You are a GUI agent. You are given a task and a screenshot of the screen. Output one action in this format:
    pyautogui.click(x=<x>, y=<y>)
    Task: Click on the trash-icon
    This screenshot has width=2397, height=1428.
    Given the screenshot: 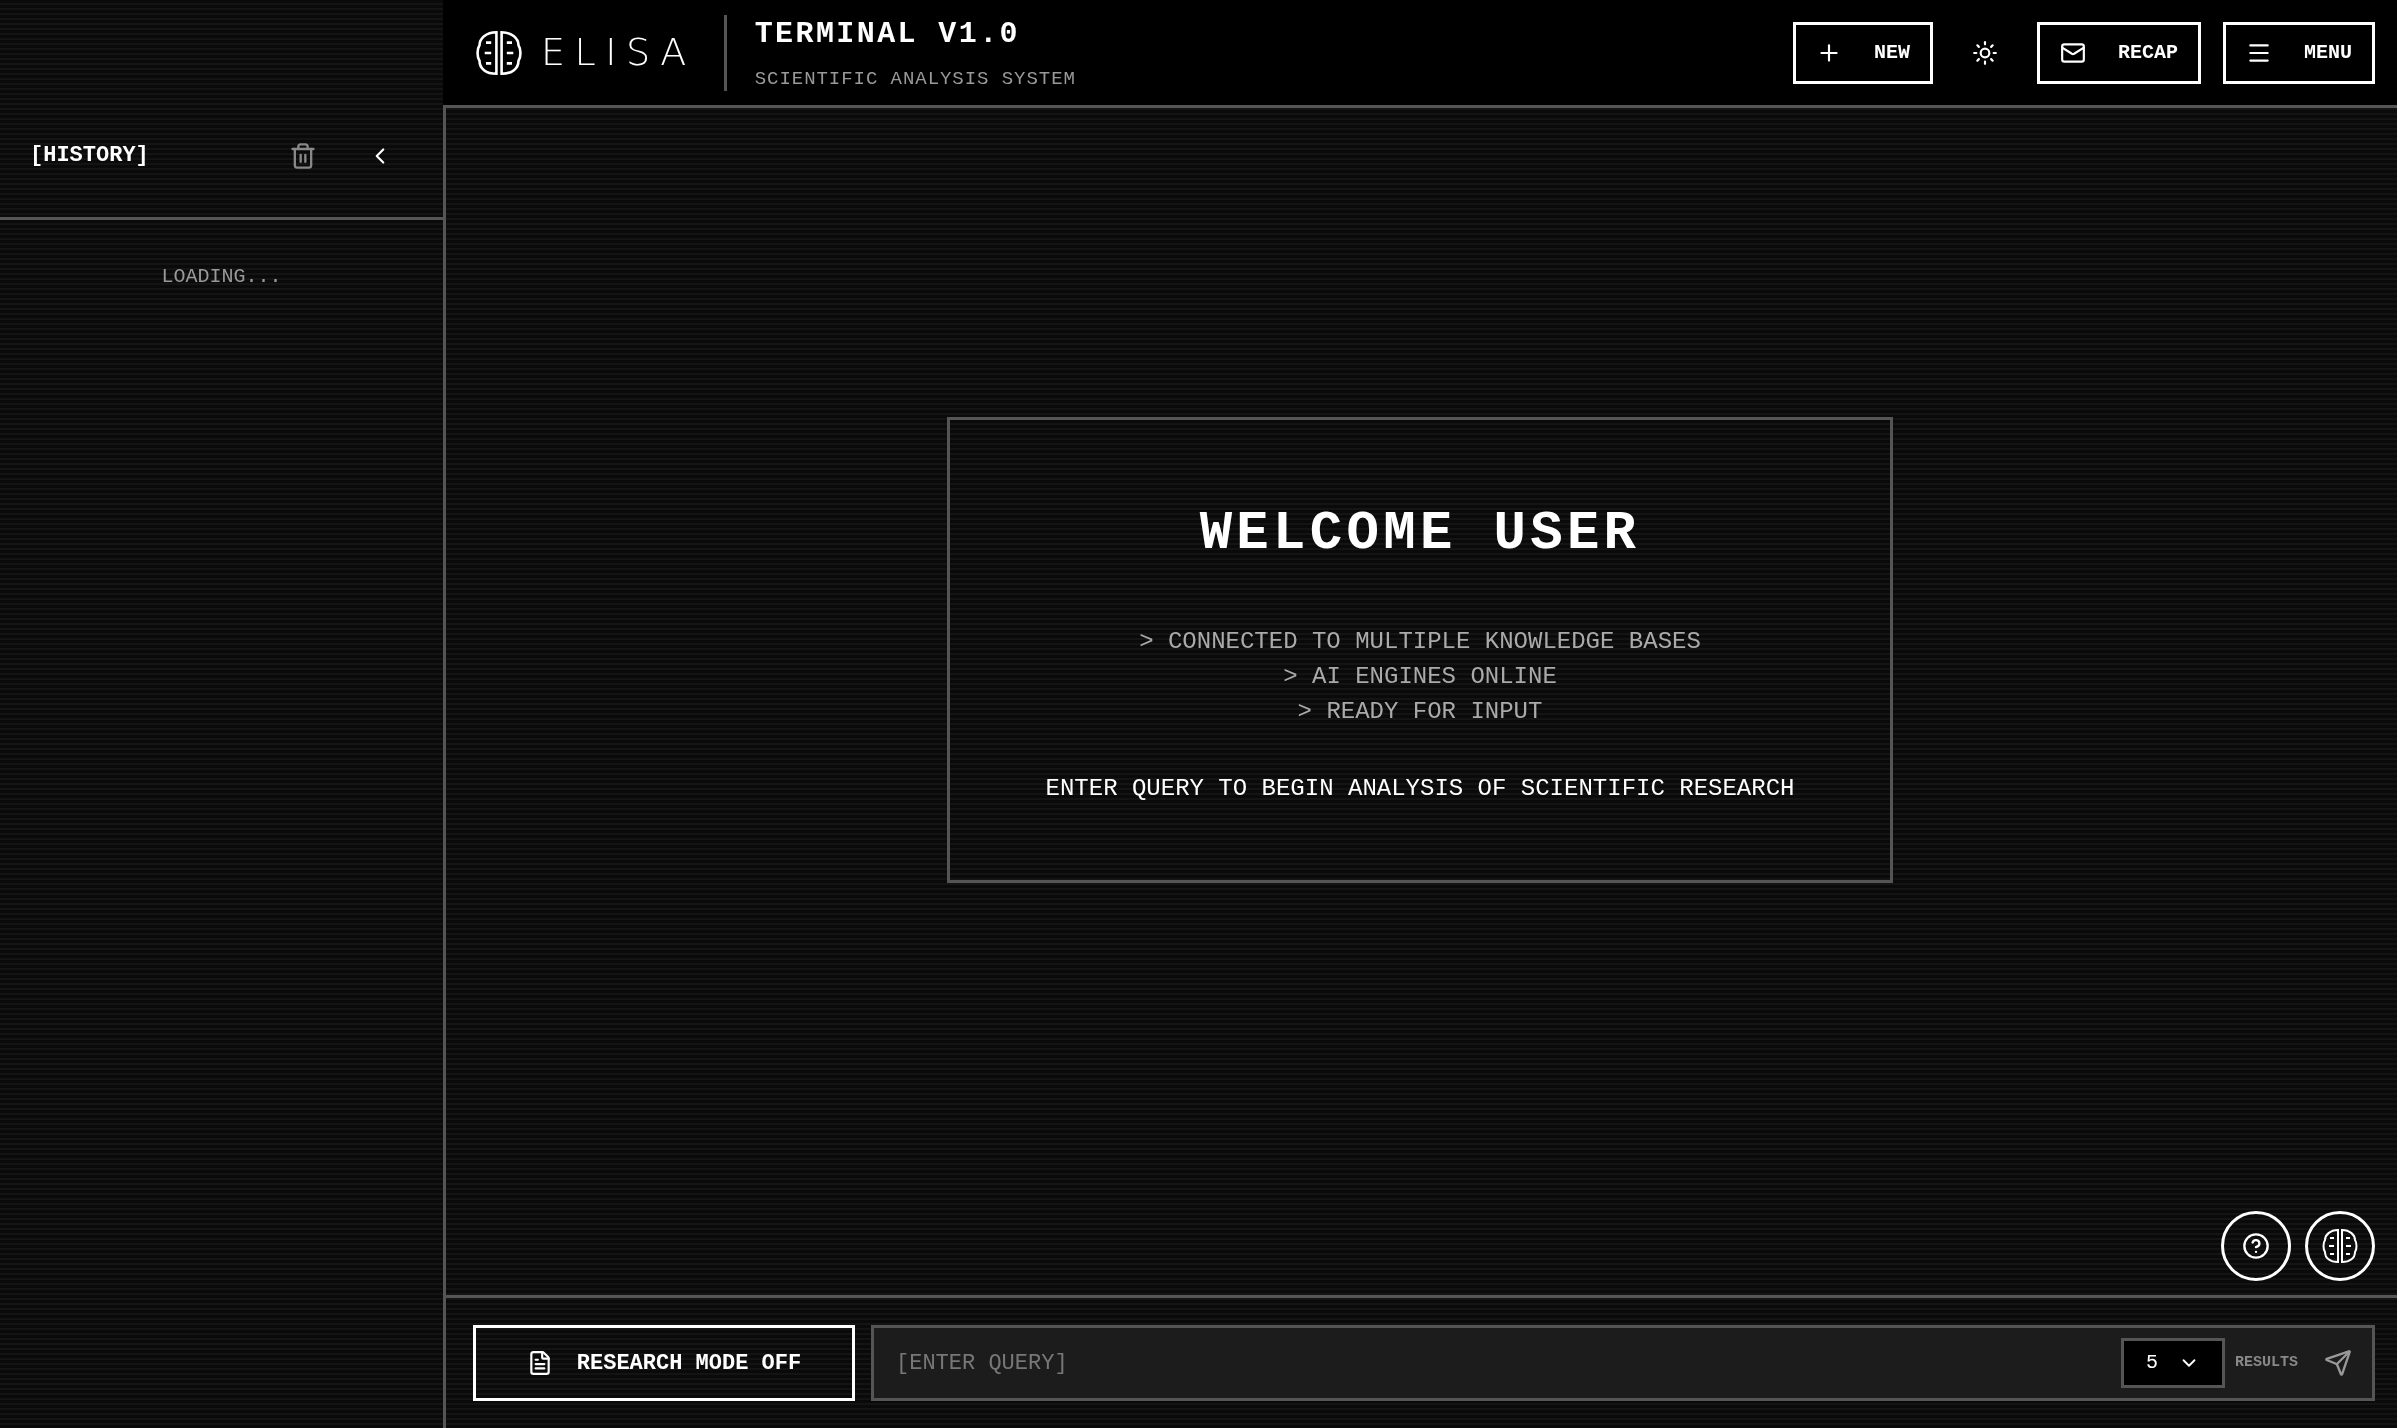 What is the action you would take?
    pyautogui.click(x=303, y=155)
    